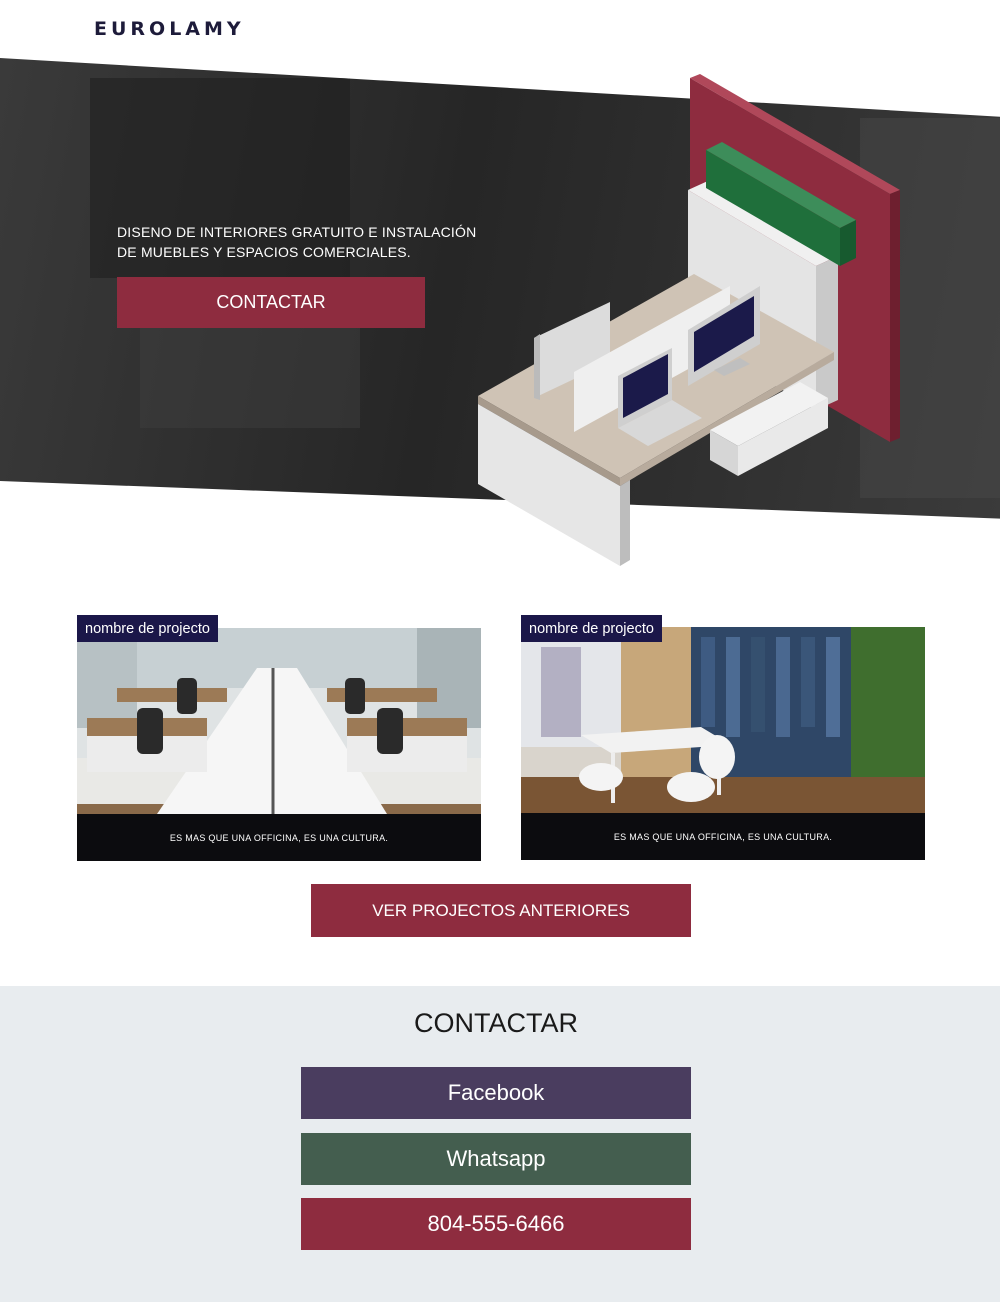  Describe the element at coordinates (279, 721) in the screenshot. I see `project-photo-office` at that location.